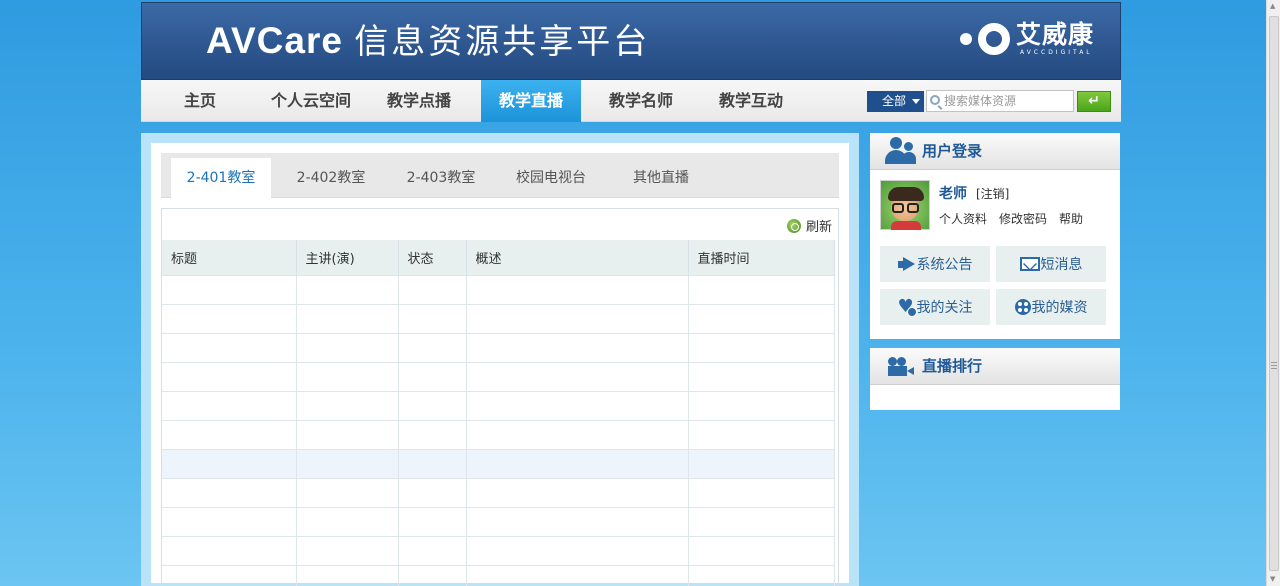 The width and height of the screenshot is (1280, 586). What do you see at coordinates (818, 227) in the screenshot?
I see `refresh-label: 刷新` at bounding box center [818, 227].